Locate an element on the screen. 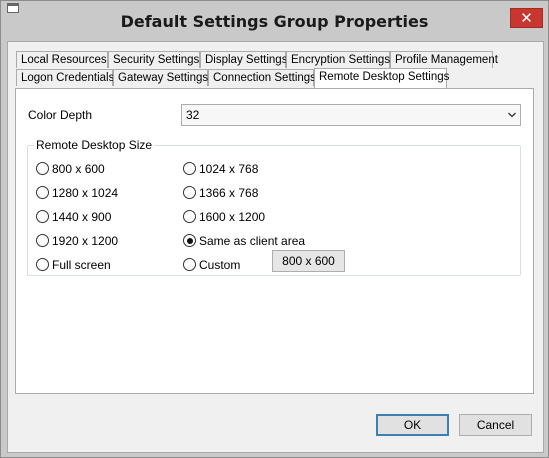  radio-button-selected is located at coordinates (189, 240).